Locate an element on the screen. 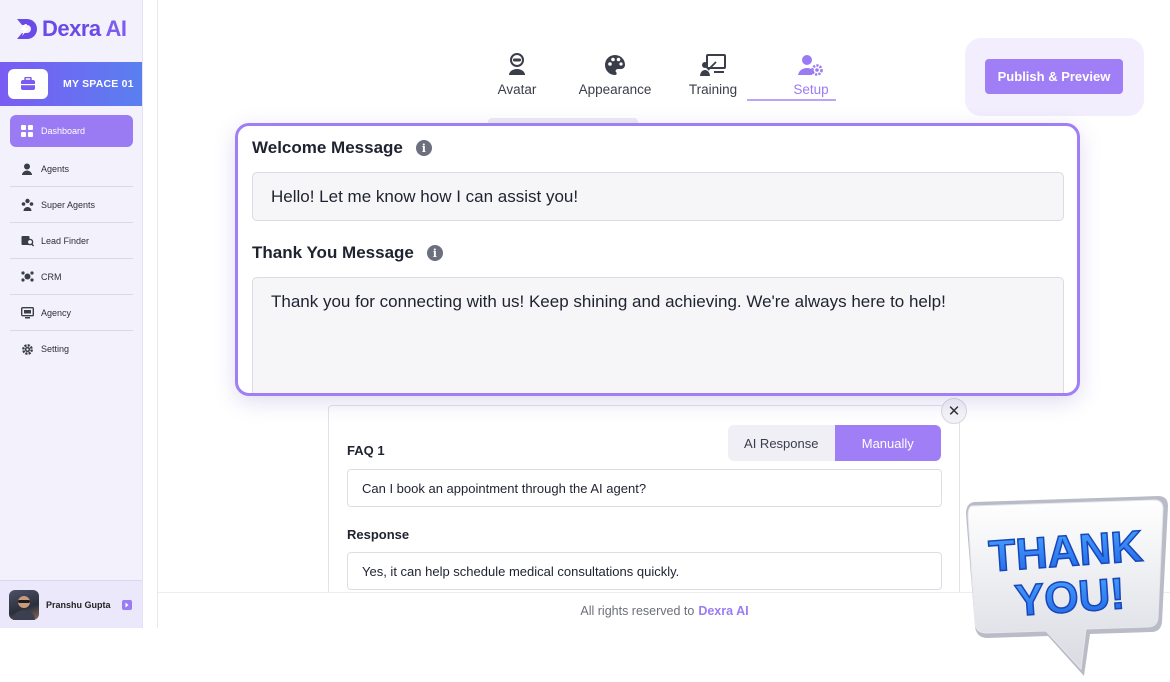  sidebar-item-label: CRM is located at coordinates (51, 276).